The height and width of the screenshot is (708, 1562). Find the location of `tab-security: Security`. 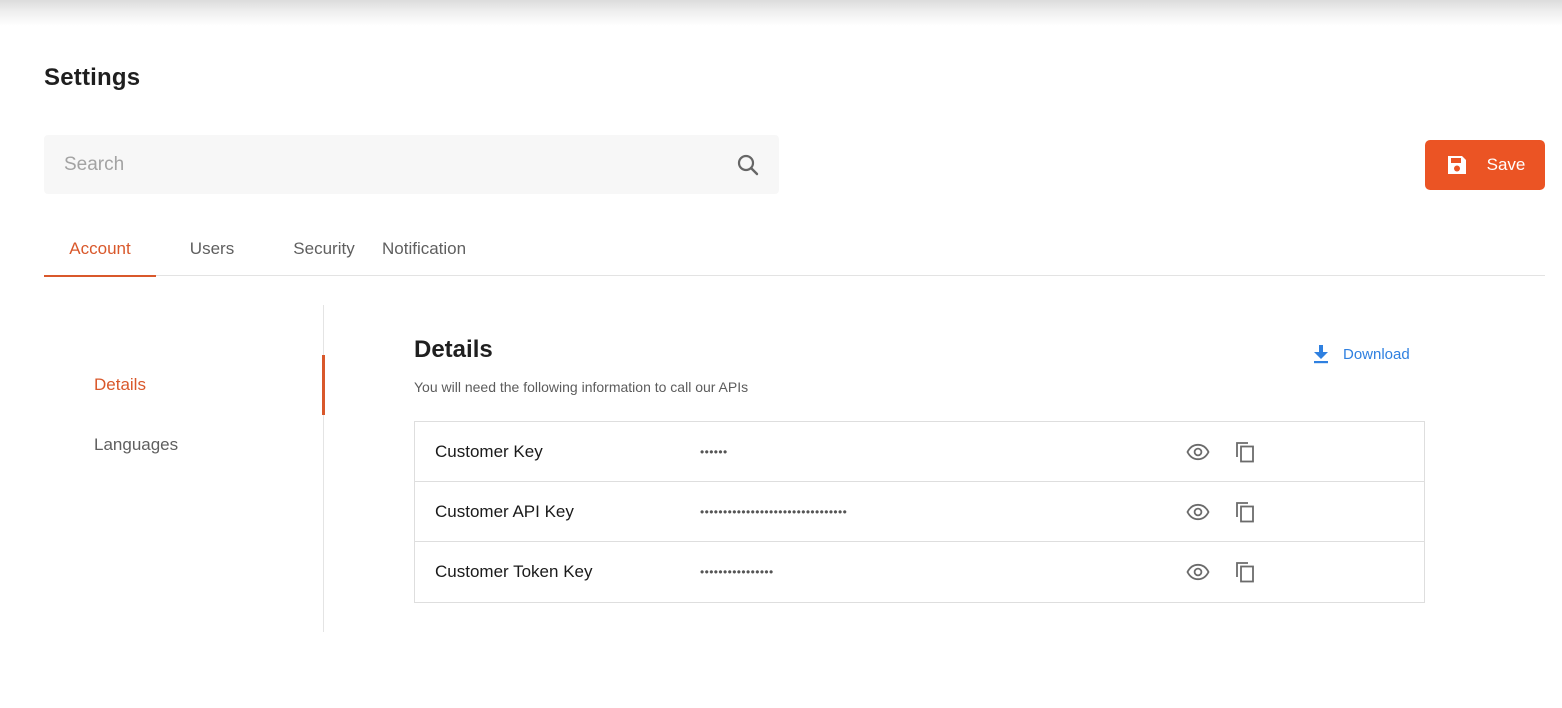

tab-security: Security is located at coordinates (324, 249).